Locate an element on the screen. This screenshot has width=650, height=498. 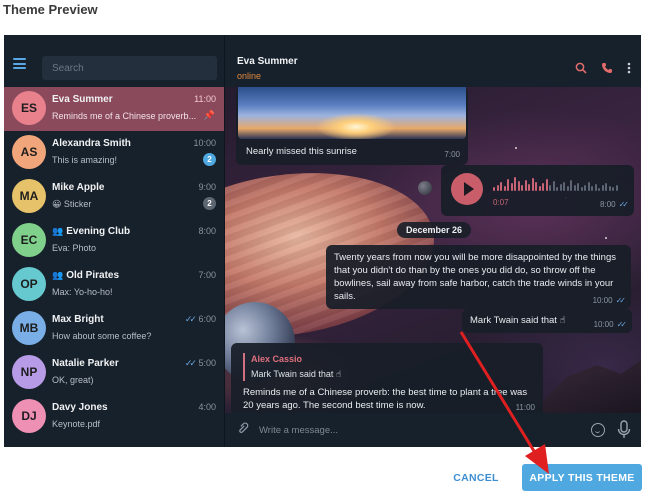
sunrise-photo is located at coordinates (352, 113).